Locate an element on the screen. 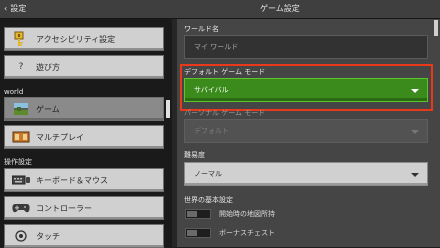 The width and height of the screenshot is (440, 248). toggle-row-starting-map: 開始時の地図所持 is located at coordinates (230, 214).